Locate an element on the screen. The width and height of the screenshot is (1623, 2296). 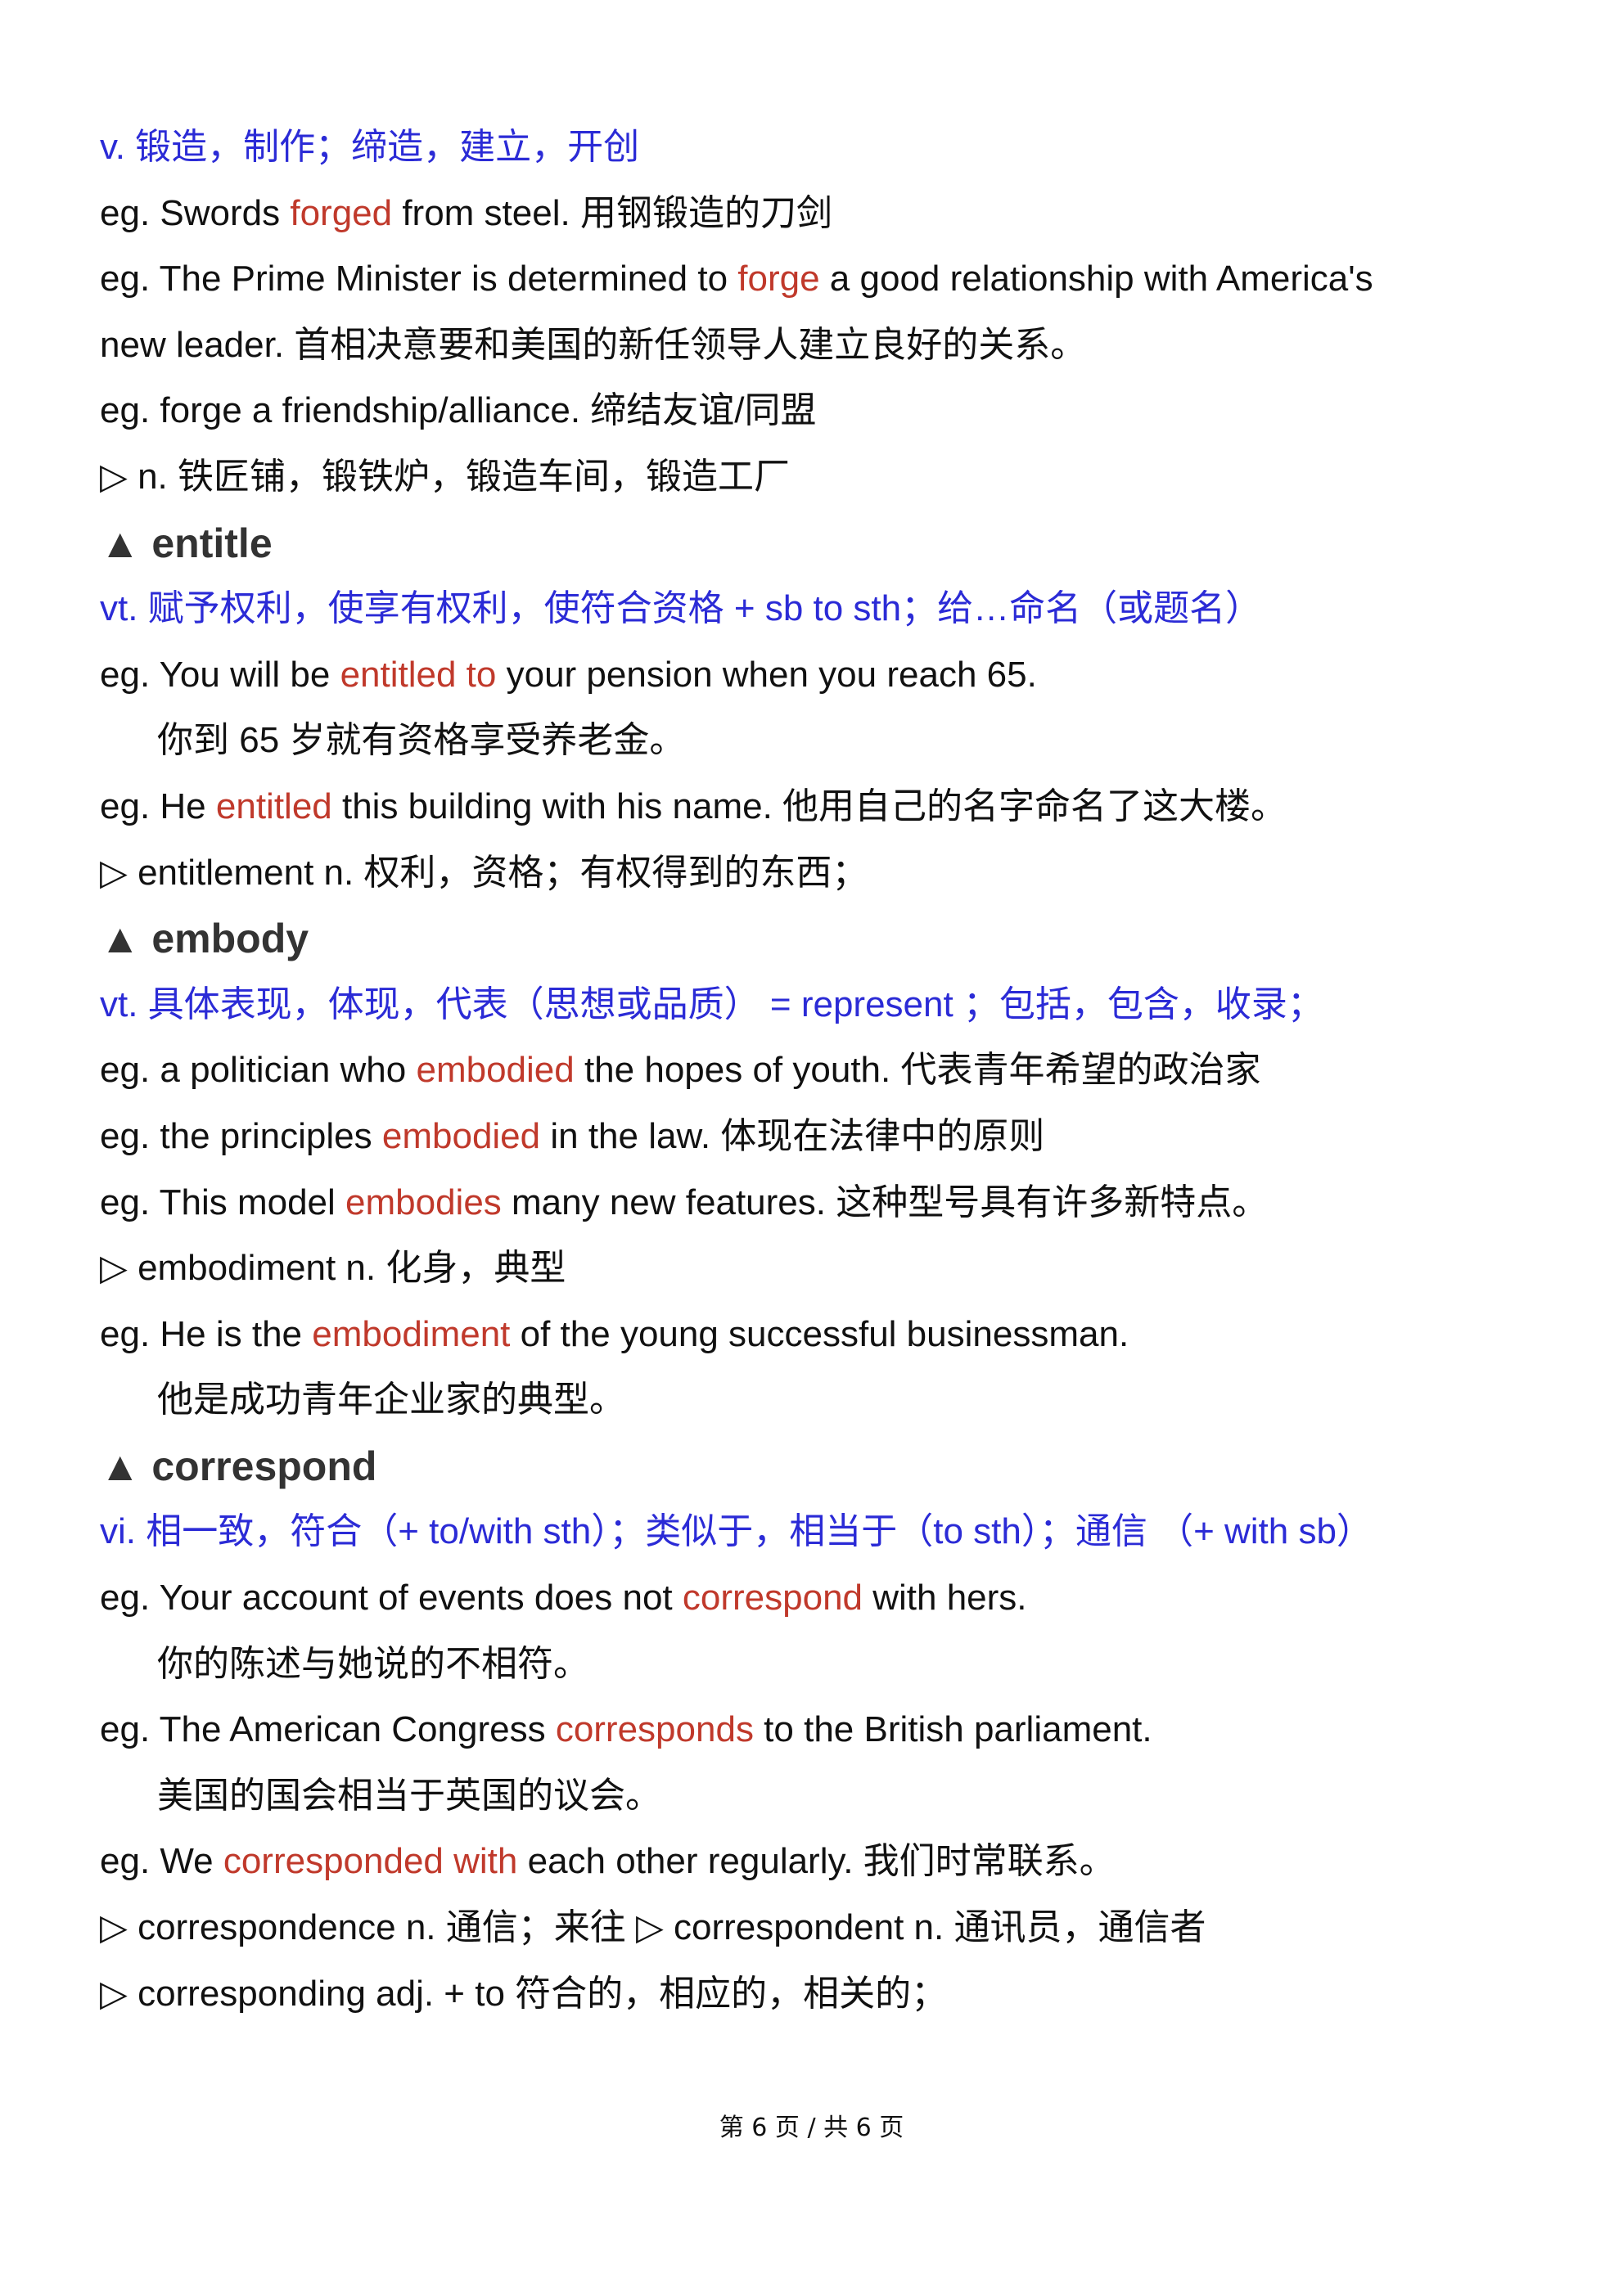
page-footer: 第 6 页 / 共 6 页 is located at coordinates (811, 2128).